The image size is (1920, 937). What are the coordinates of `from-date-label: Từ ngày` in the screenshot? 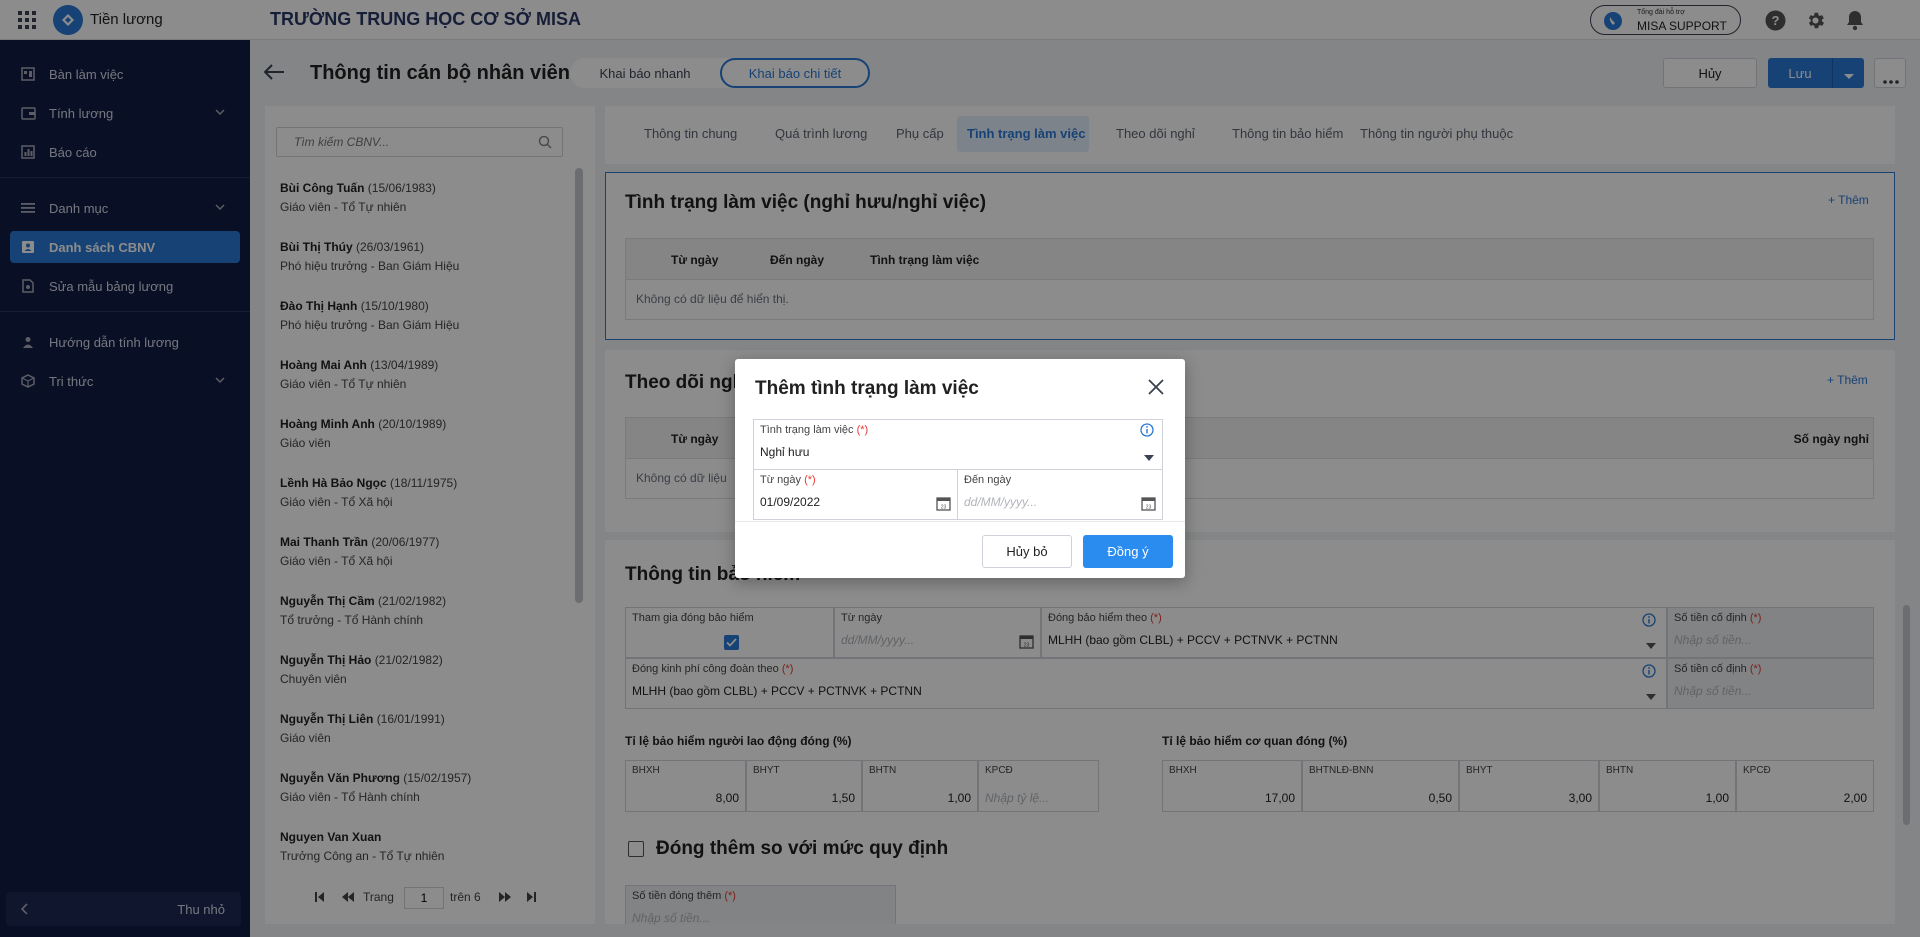 It's located at (780, 480).